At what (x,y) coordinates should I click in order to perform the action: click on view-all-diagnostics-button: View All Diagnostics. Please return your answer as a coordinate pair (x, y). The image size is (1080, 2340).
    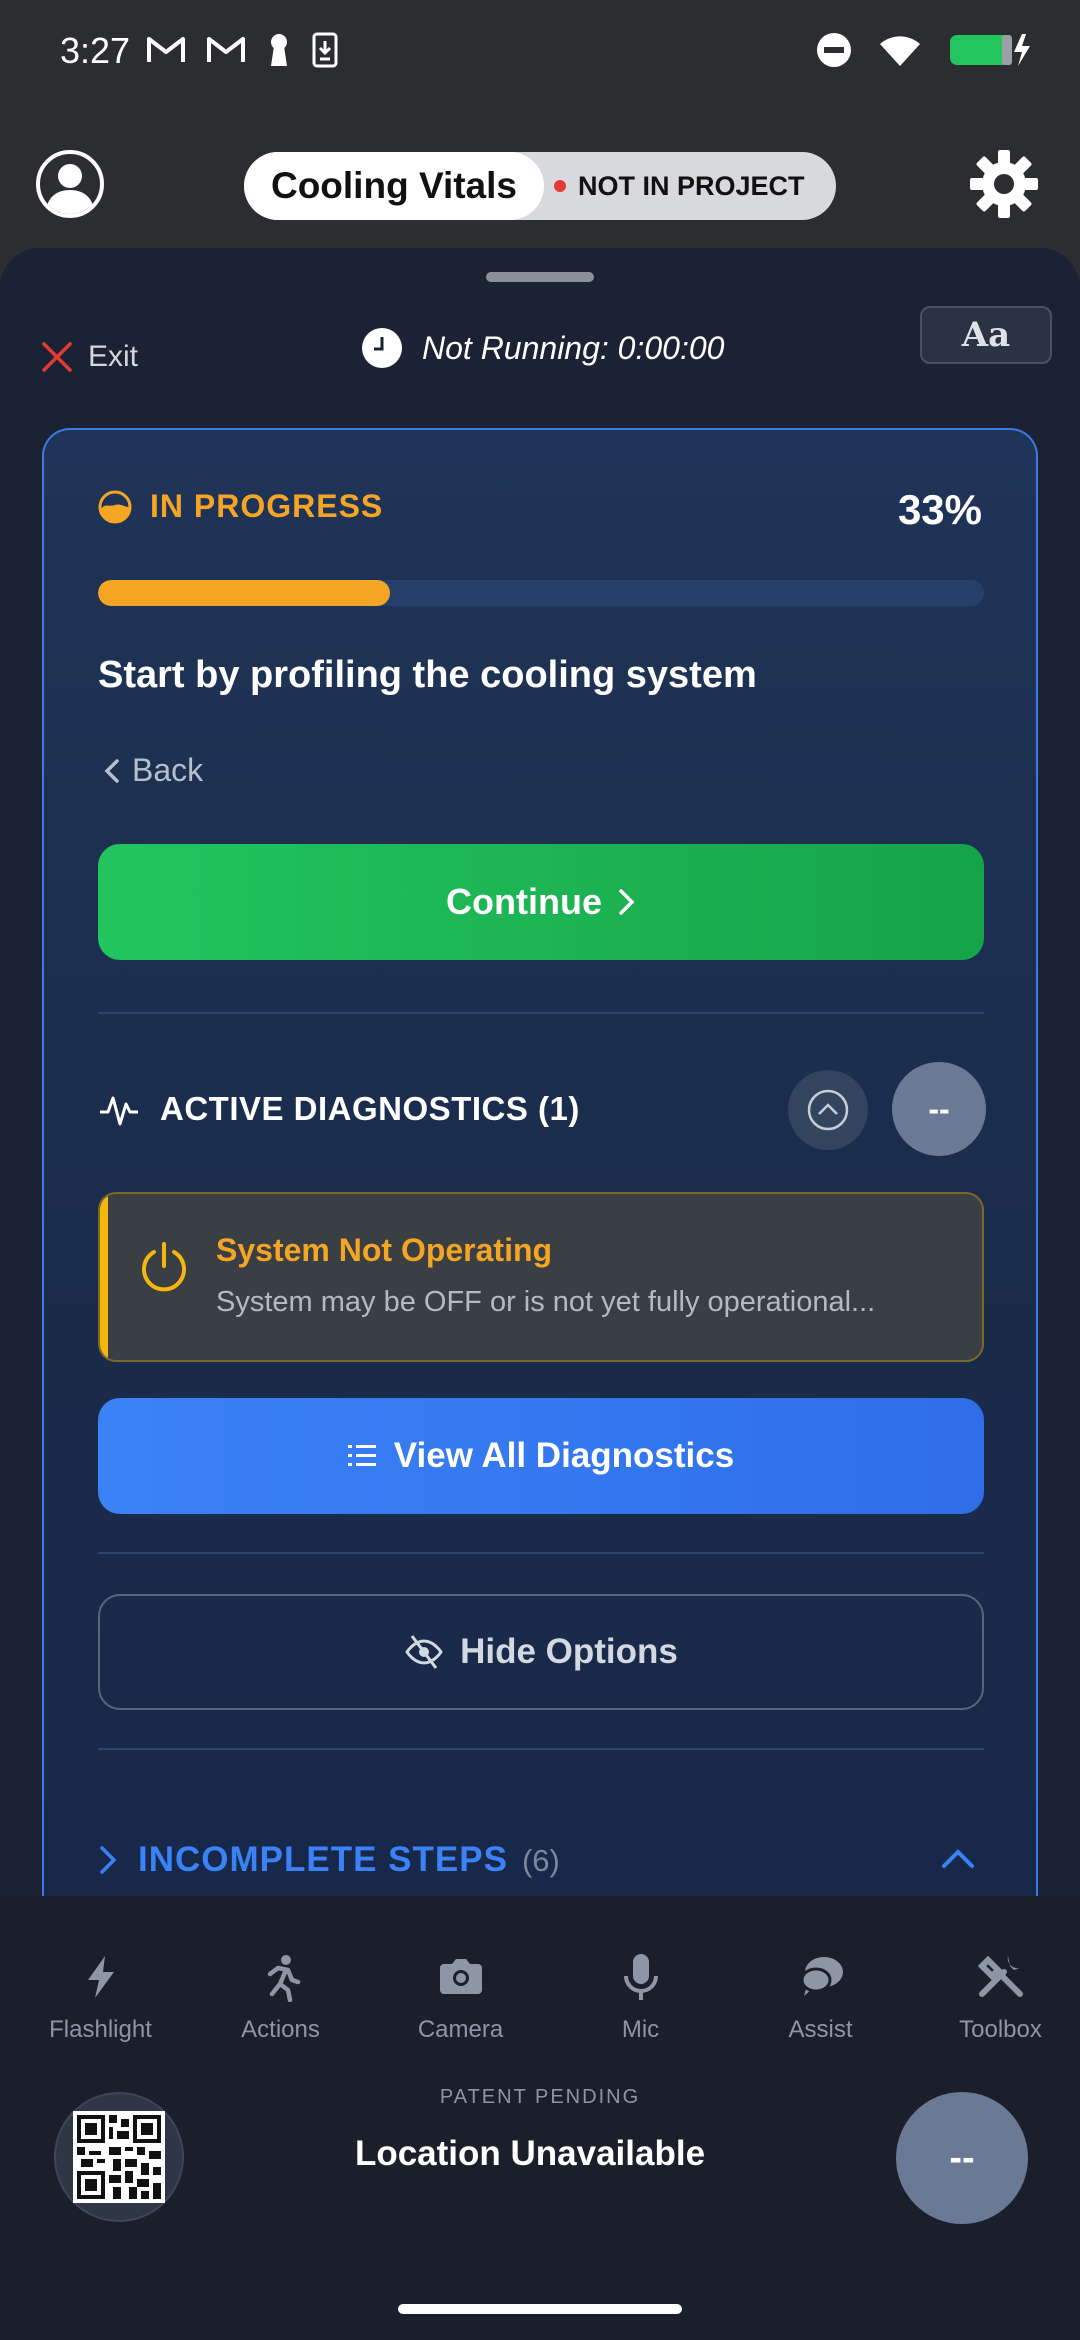
    Looking at the image, I should click on (541, 1456).